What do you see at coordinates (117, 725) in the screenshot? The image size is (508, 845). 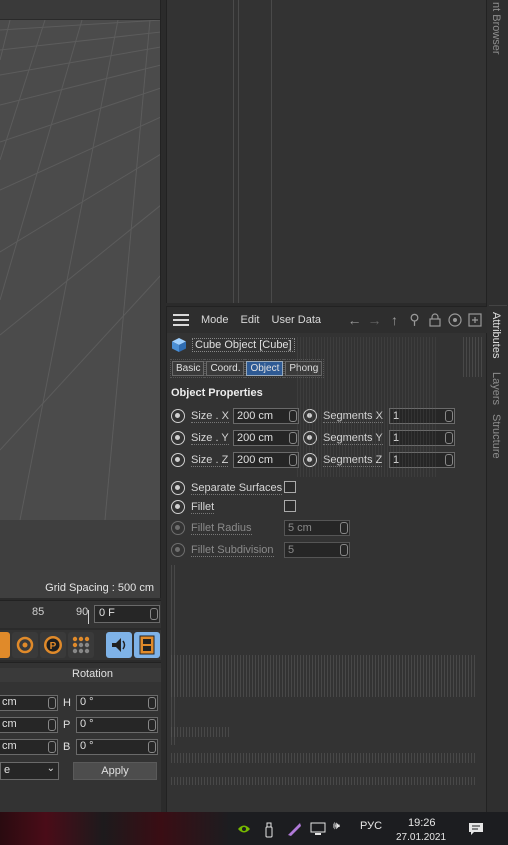 I see `pitch-field: 0 °` at bounding box center [117, 725].